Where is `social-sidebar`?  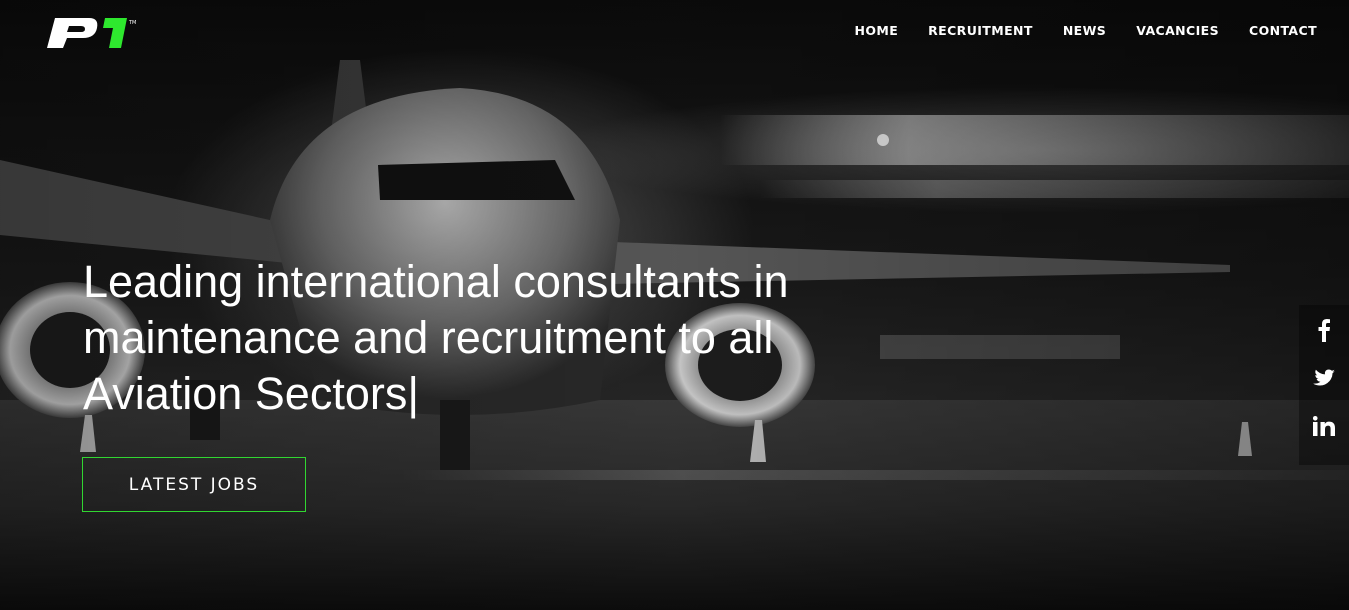 social-sidebar is located at coordinates (1324, 385).